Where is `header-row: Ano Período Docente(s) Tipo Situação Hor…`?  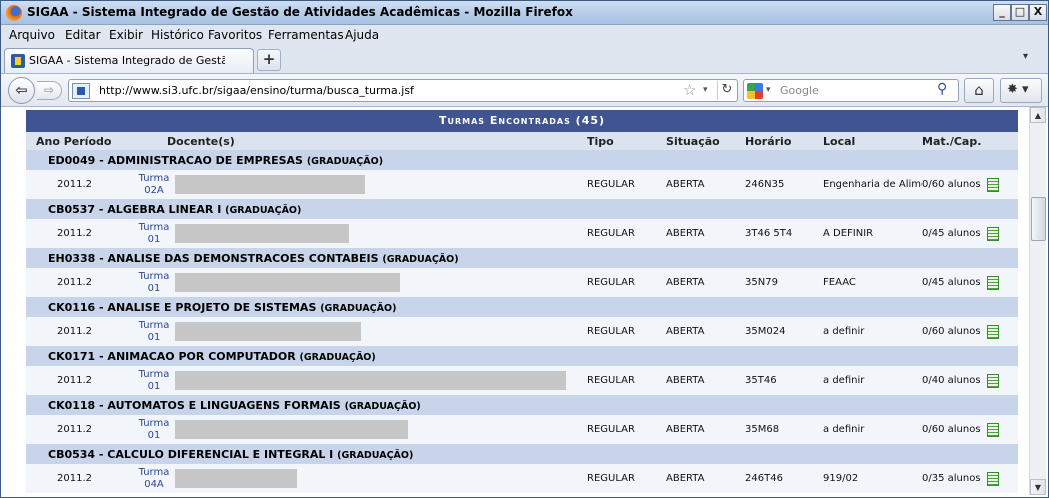 header-row: Ano Período Docente(s) Tipo Situação Hor… is located at coordinates (522, 141).